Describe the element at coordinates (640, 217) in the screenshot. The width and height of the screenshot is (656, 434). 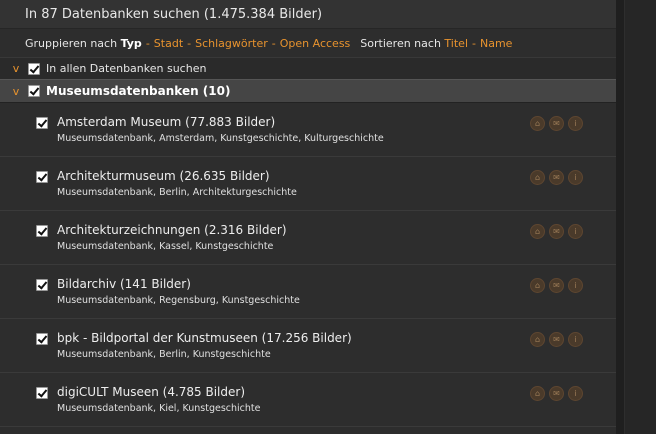
I see `scroll-gutter` at that location.